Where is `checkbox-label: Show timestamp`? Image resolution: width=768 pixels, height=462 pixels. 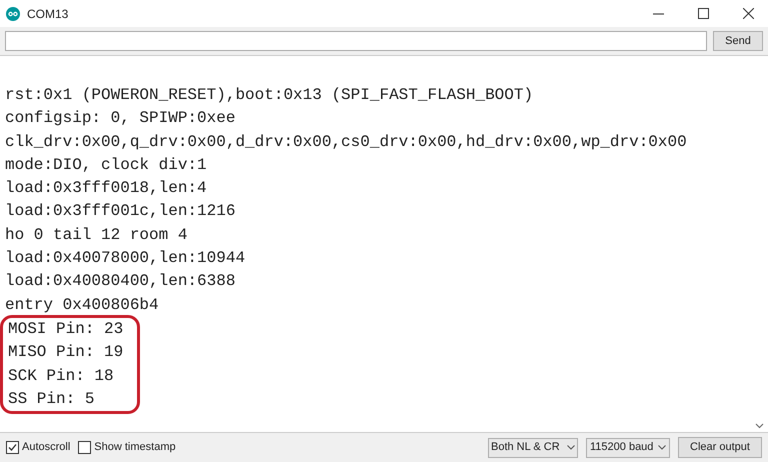
checkbox-label: Show timestamp is located at coordinates (135, 447).